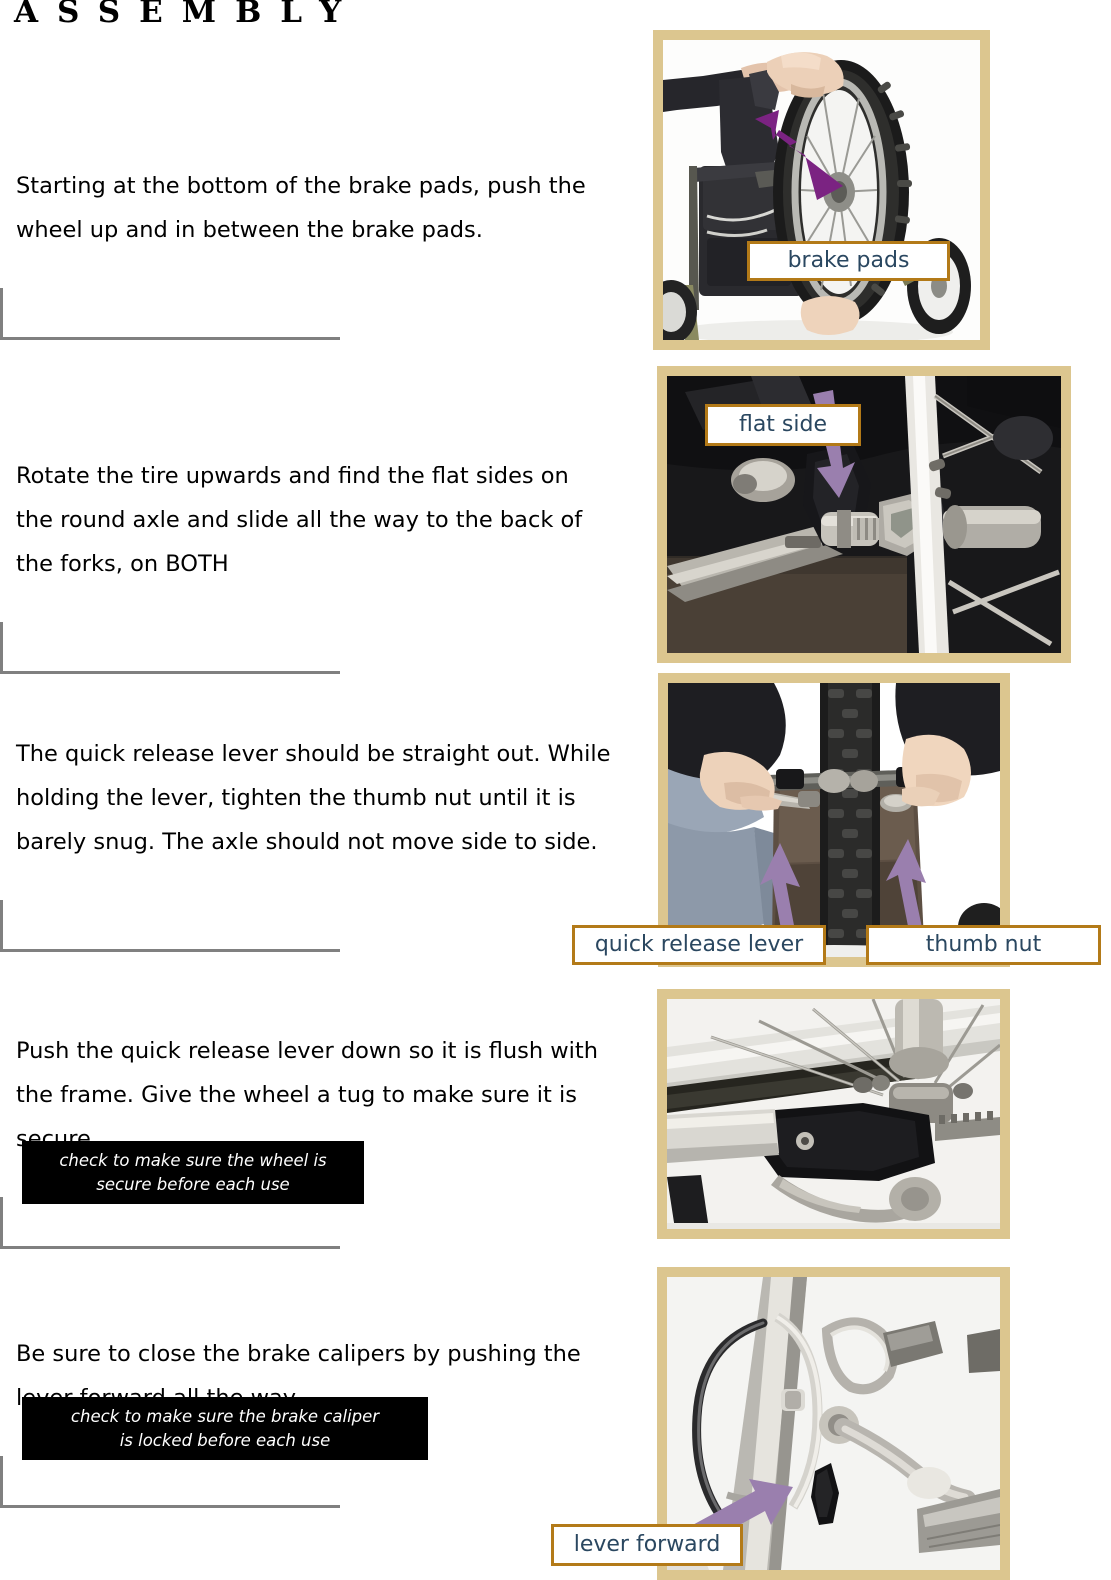 This screenshot has height=1580, width=1111. Describe the element at coordinates (983, 945) in the screenshot. I see `callout-thumb-nut: thumb nut` at that location.